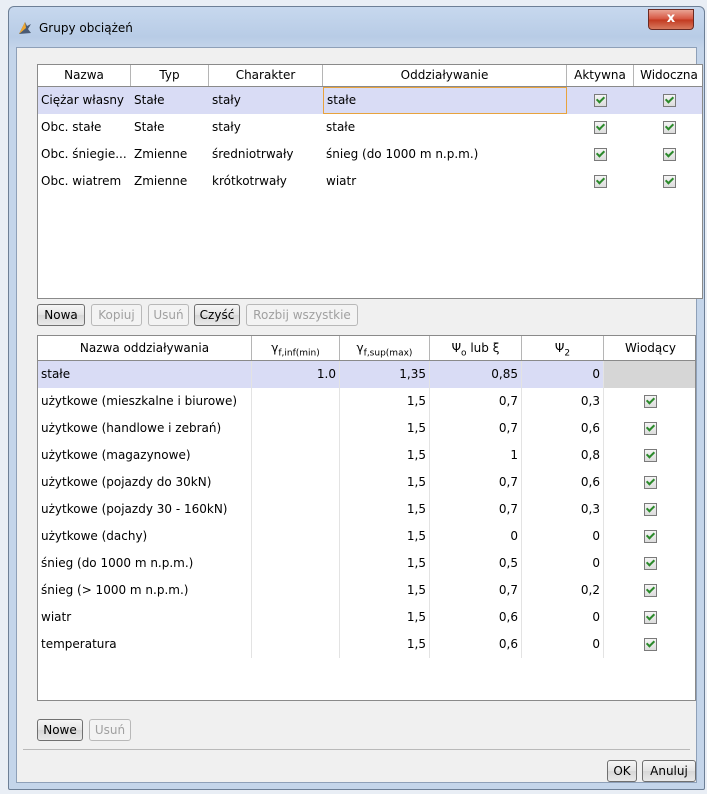 Image resolution: width=707 pixels, height=794 pixels. What do you see at coordinates (145, 482) in the screenshot?
I see `action-name-cell: użytkowe (pojazdy do 30kN)` at bounding box center [145, 482].